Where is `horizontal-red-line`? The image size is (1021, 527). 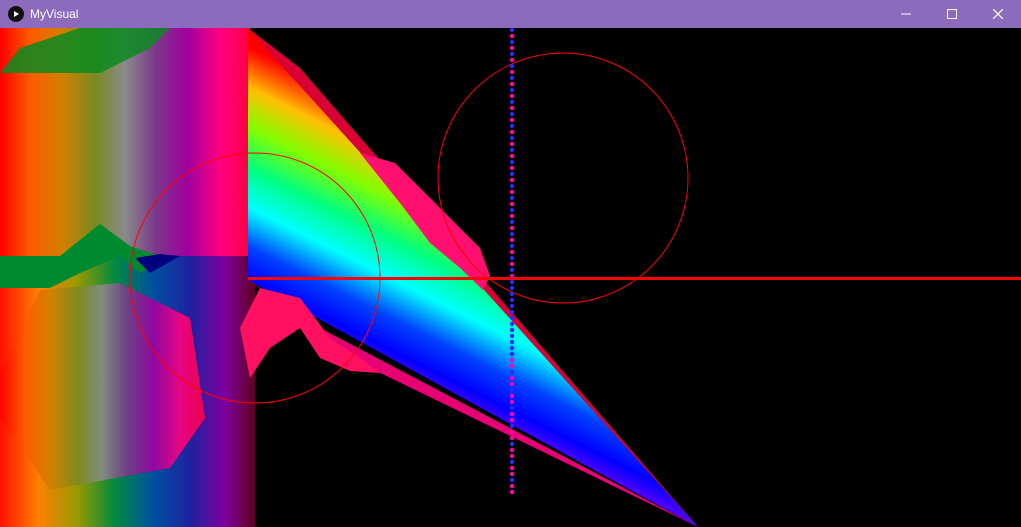 horizontal-red-line is located at coordinates (634, 278).